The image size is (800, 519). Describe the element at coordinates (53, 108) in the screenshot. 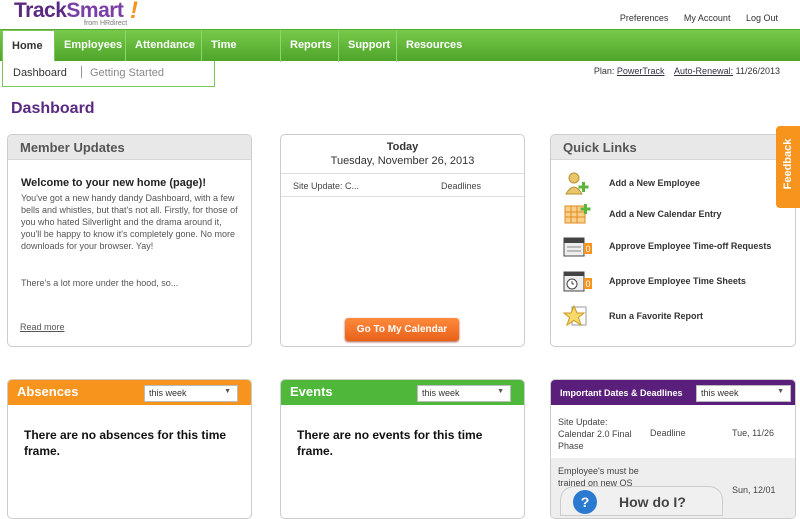

I see `page-title: Dashboard` at that location.